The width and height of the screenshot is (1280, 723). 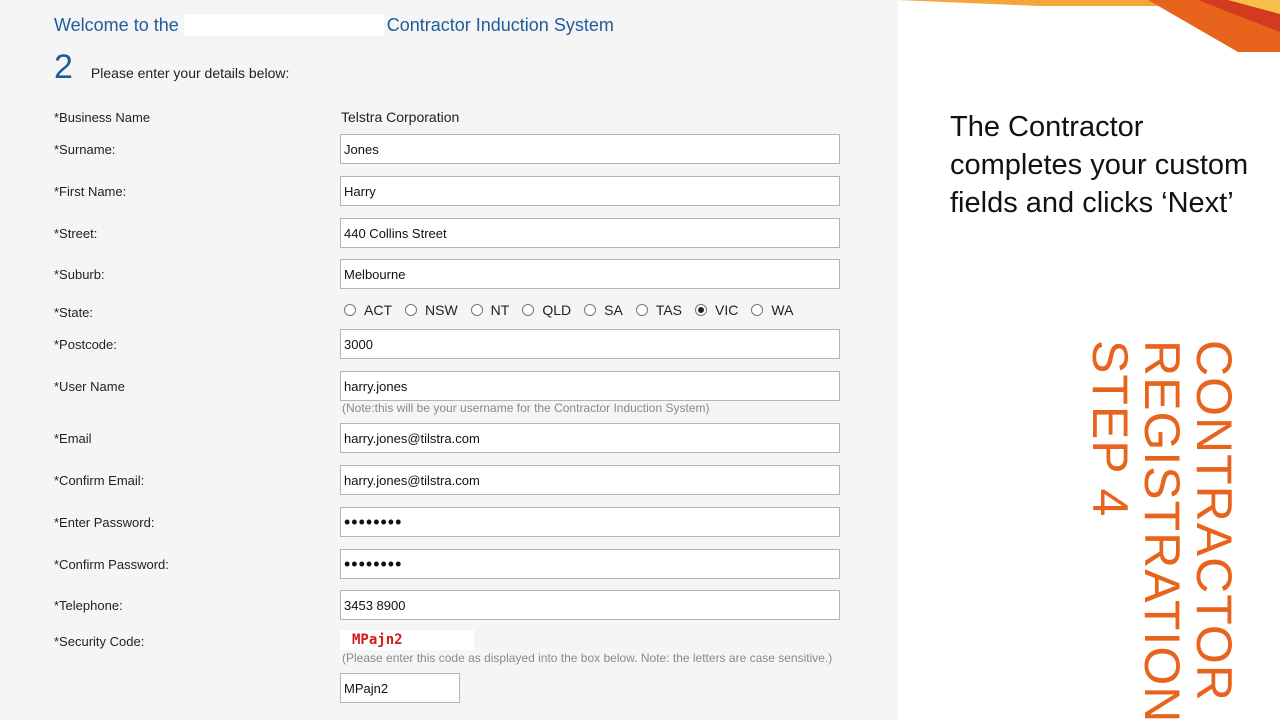 I want to click on state-option-nsw: NSW, so click(x=431, y=310).